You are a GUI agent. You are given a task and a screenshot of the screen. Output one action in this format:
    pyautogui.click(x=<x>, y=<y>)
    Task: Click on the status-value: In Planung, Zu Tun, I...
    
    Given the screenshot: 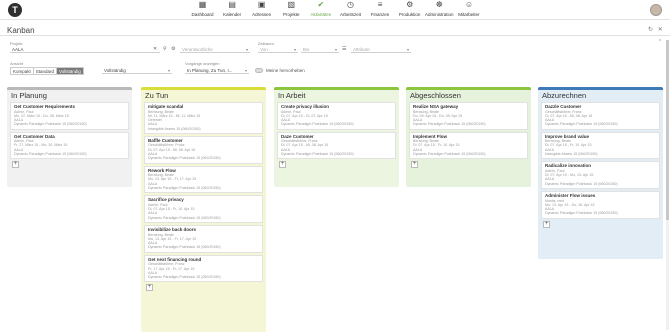 What is the action you would take?
    pyautogui.click(x=210, y=70)
    